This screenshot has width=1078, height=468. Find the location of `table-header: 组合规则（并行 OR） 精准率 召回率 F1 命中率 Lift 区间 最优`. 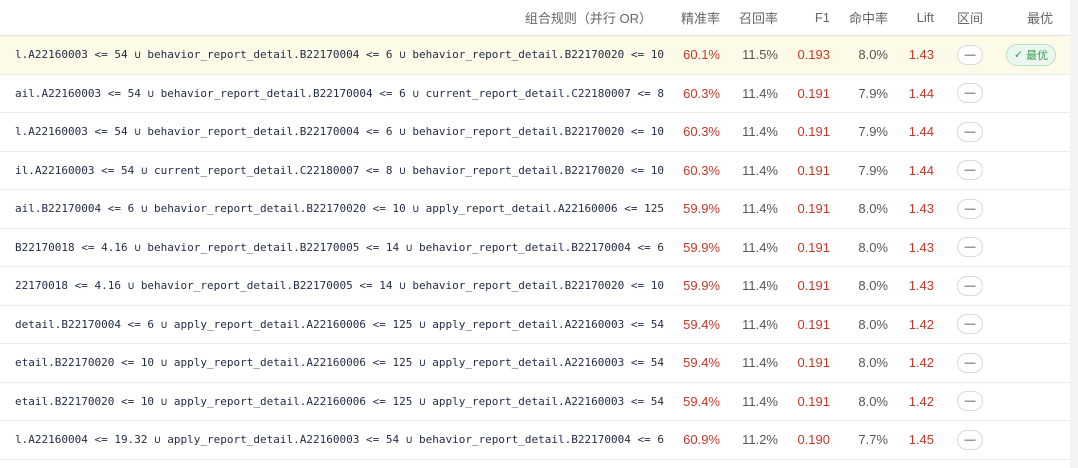

table-header: 组合规则（并行 OR） 精准率 召回率 F1 命中率 Lift 区间 最优 is located at coordinates (539, 18).